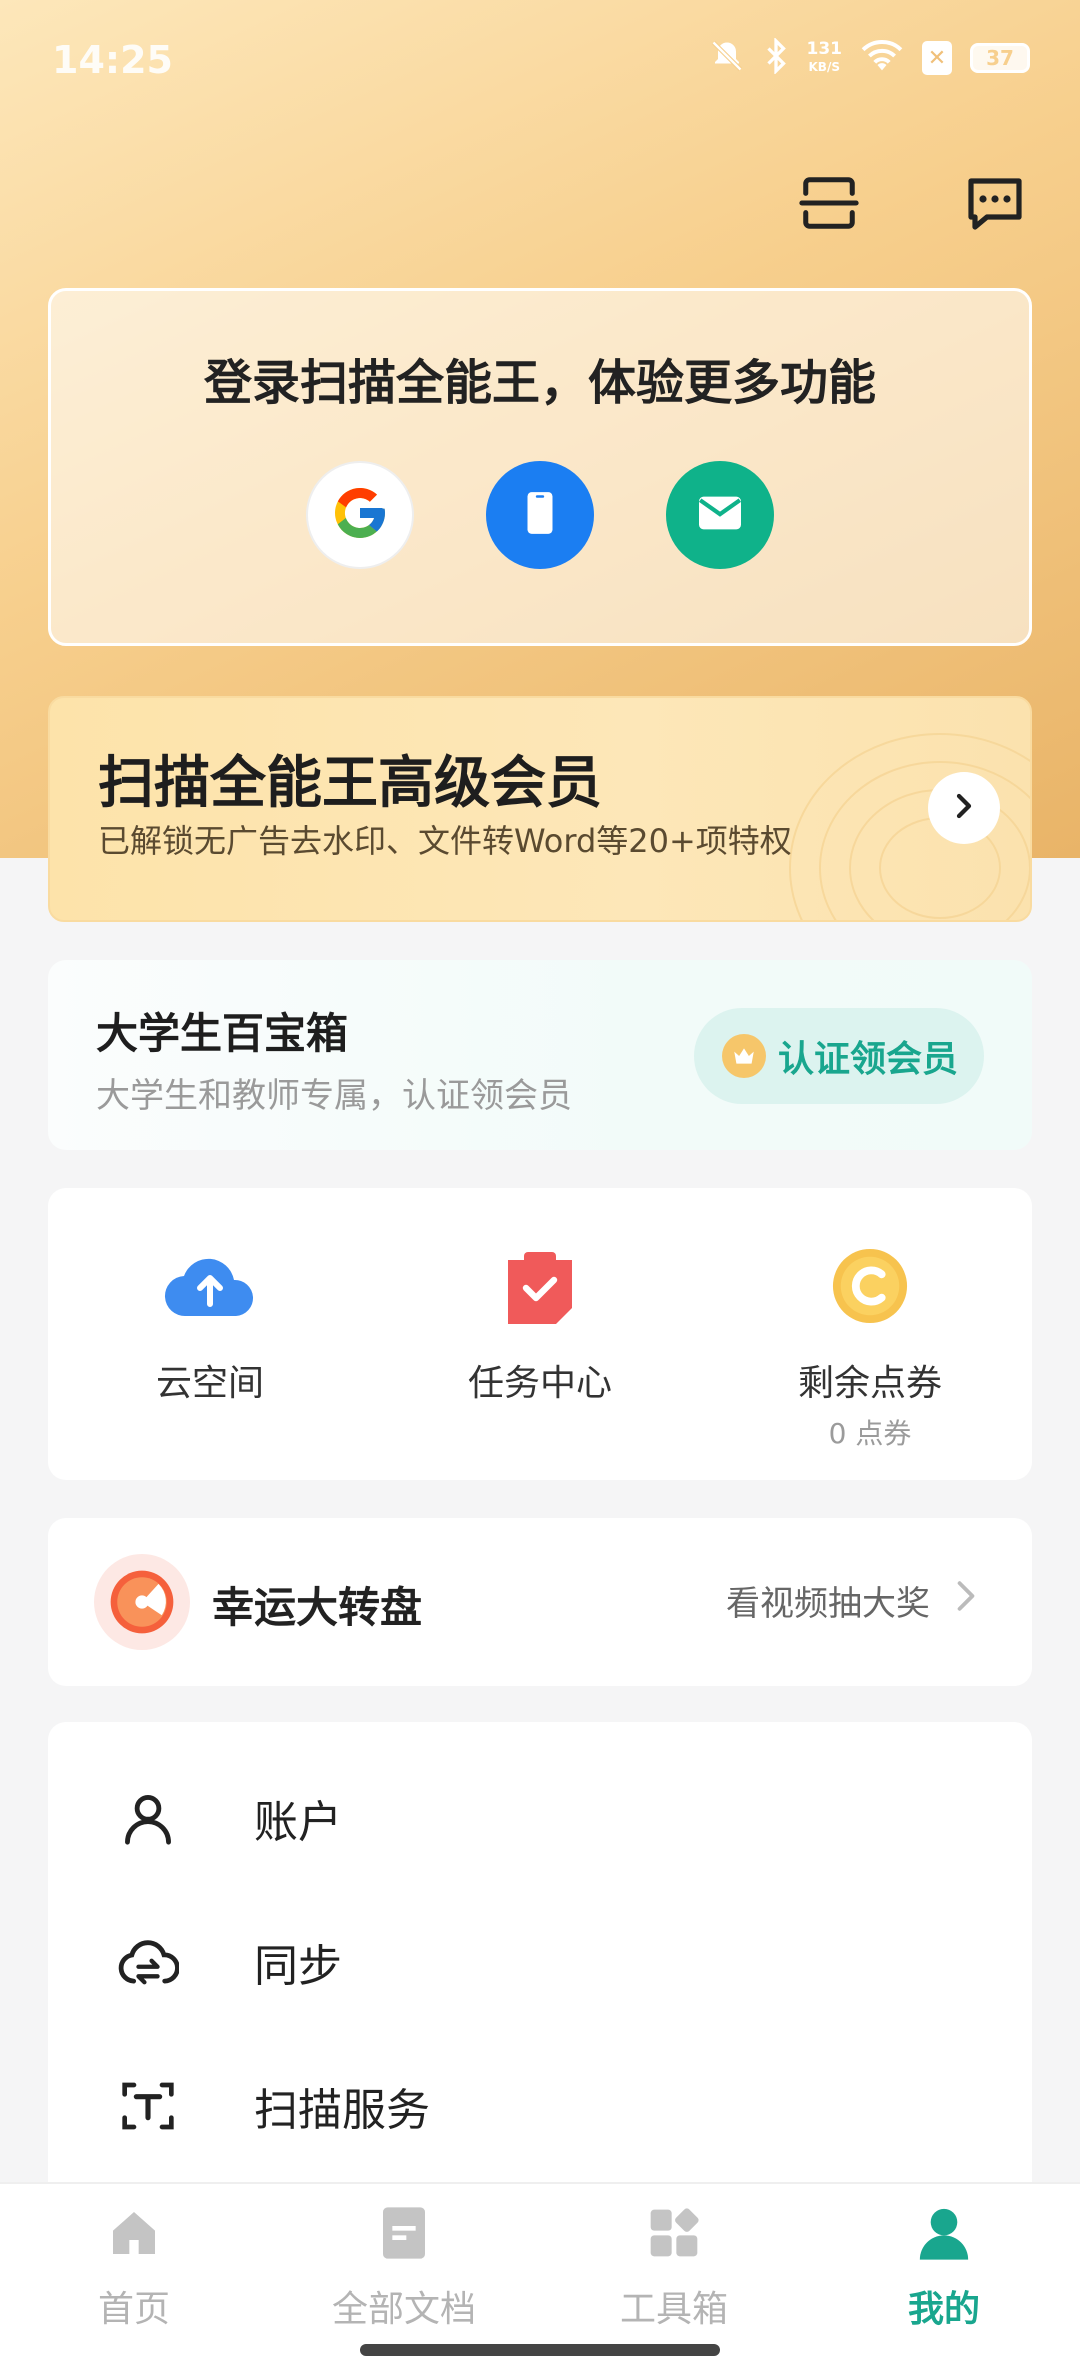  I want to click on battery-icon: 37, so click(1000, 58).